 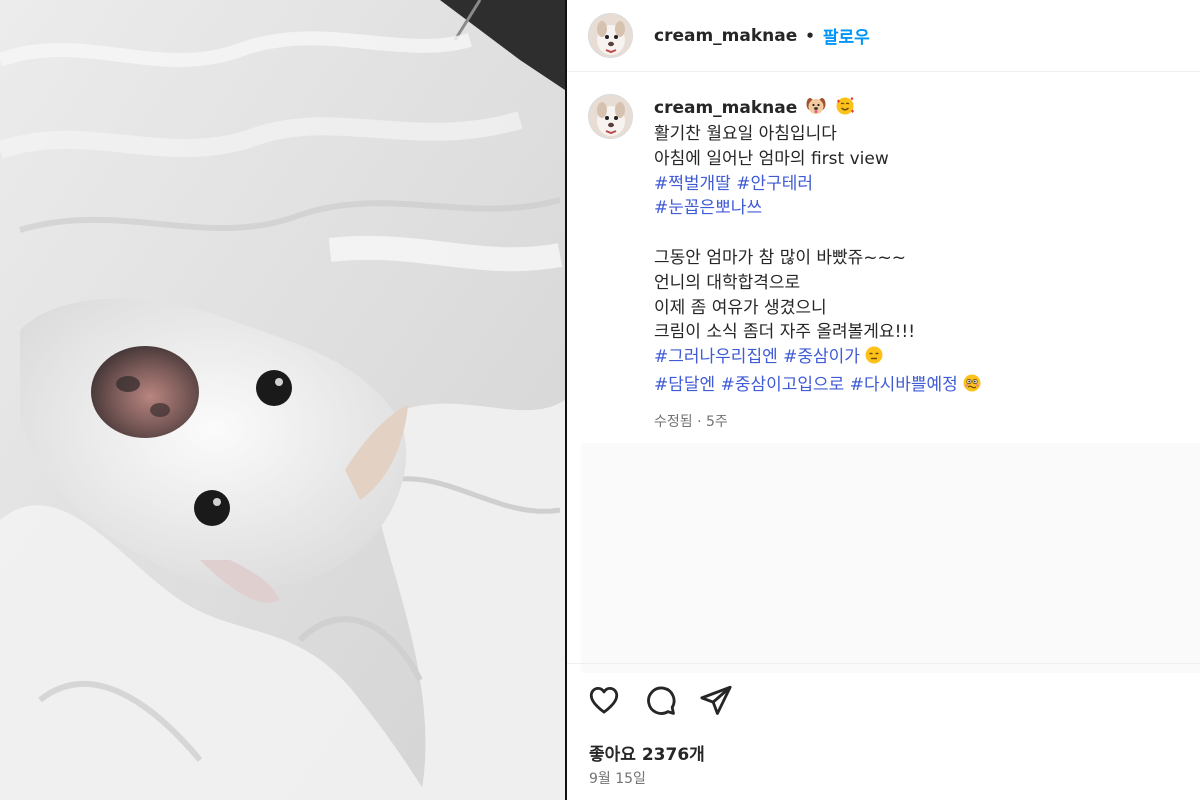 I want to click on hashtag-link: #담달엔, so click(x=684, y=385).